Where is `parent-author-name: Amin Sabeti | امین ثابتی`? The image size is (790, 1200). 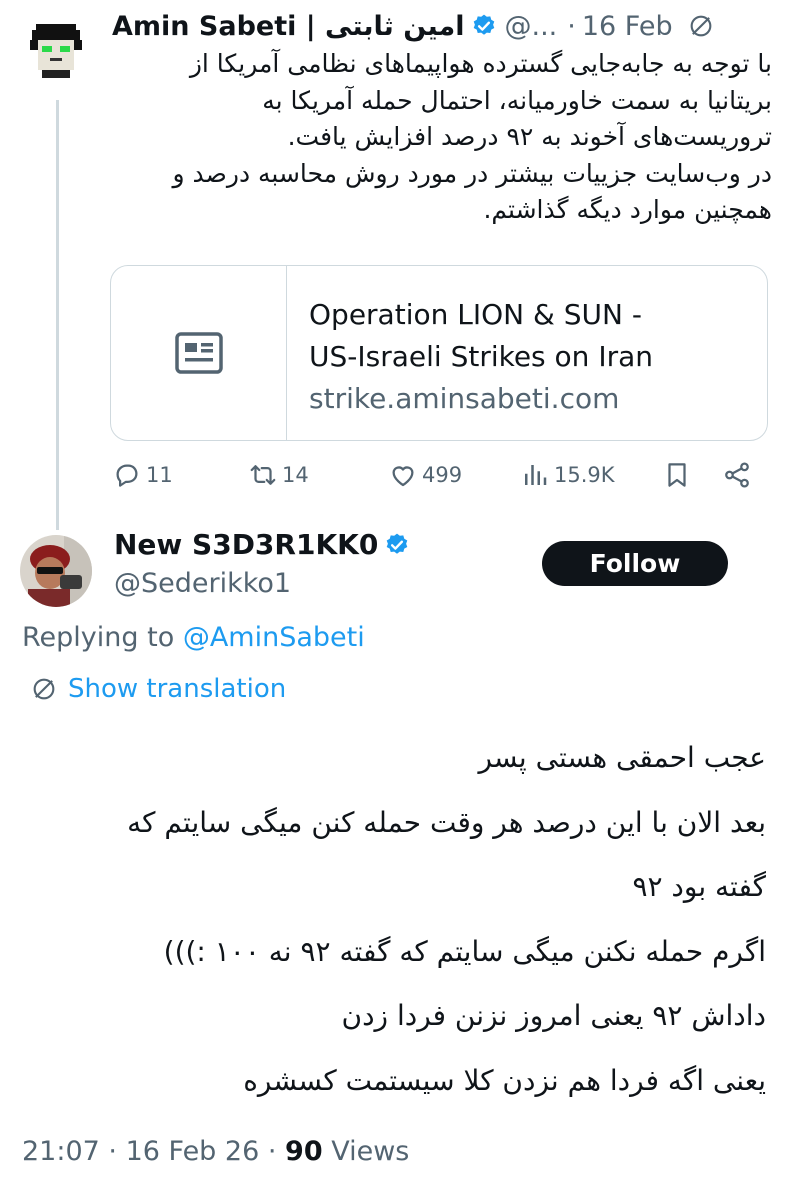
parent-author-name: Amin Sabeti | امین ثابتی is located at coordinates (288, 26).